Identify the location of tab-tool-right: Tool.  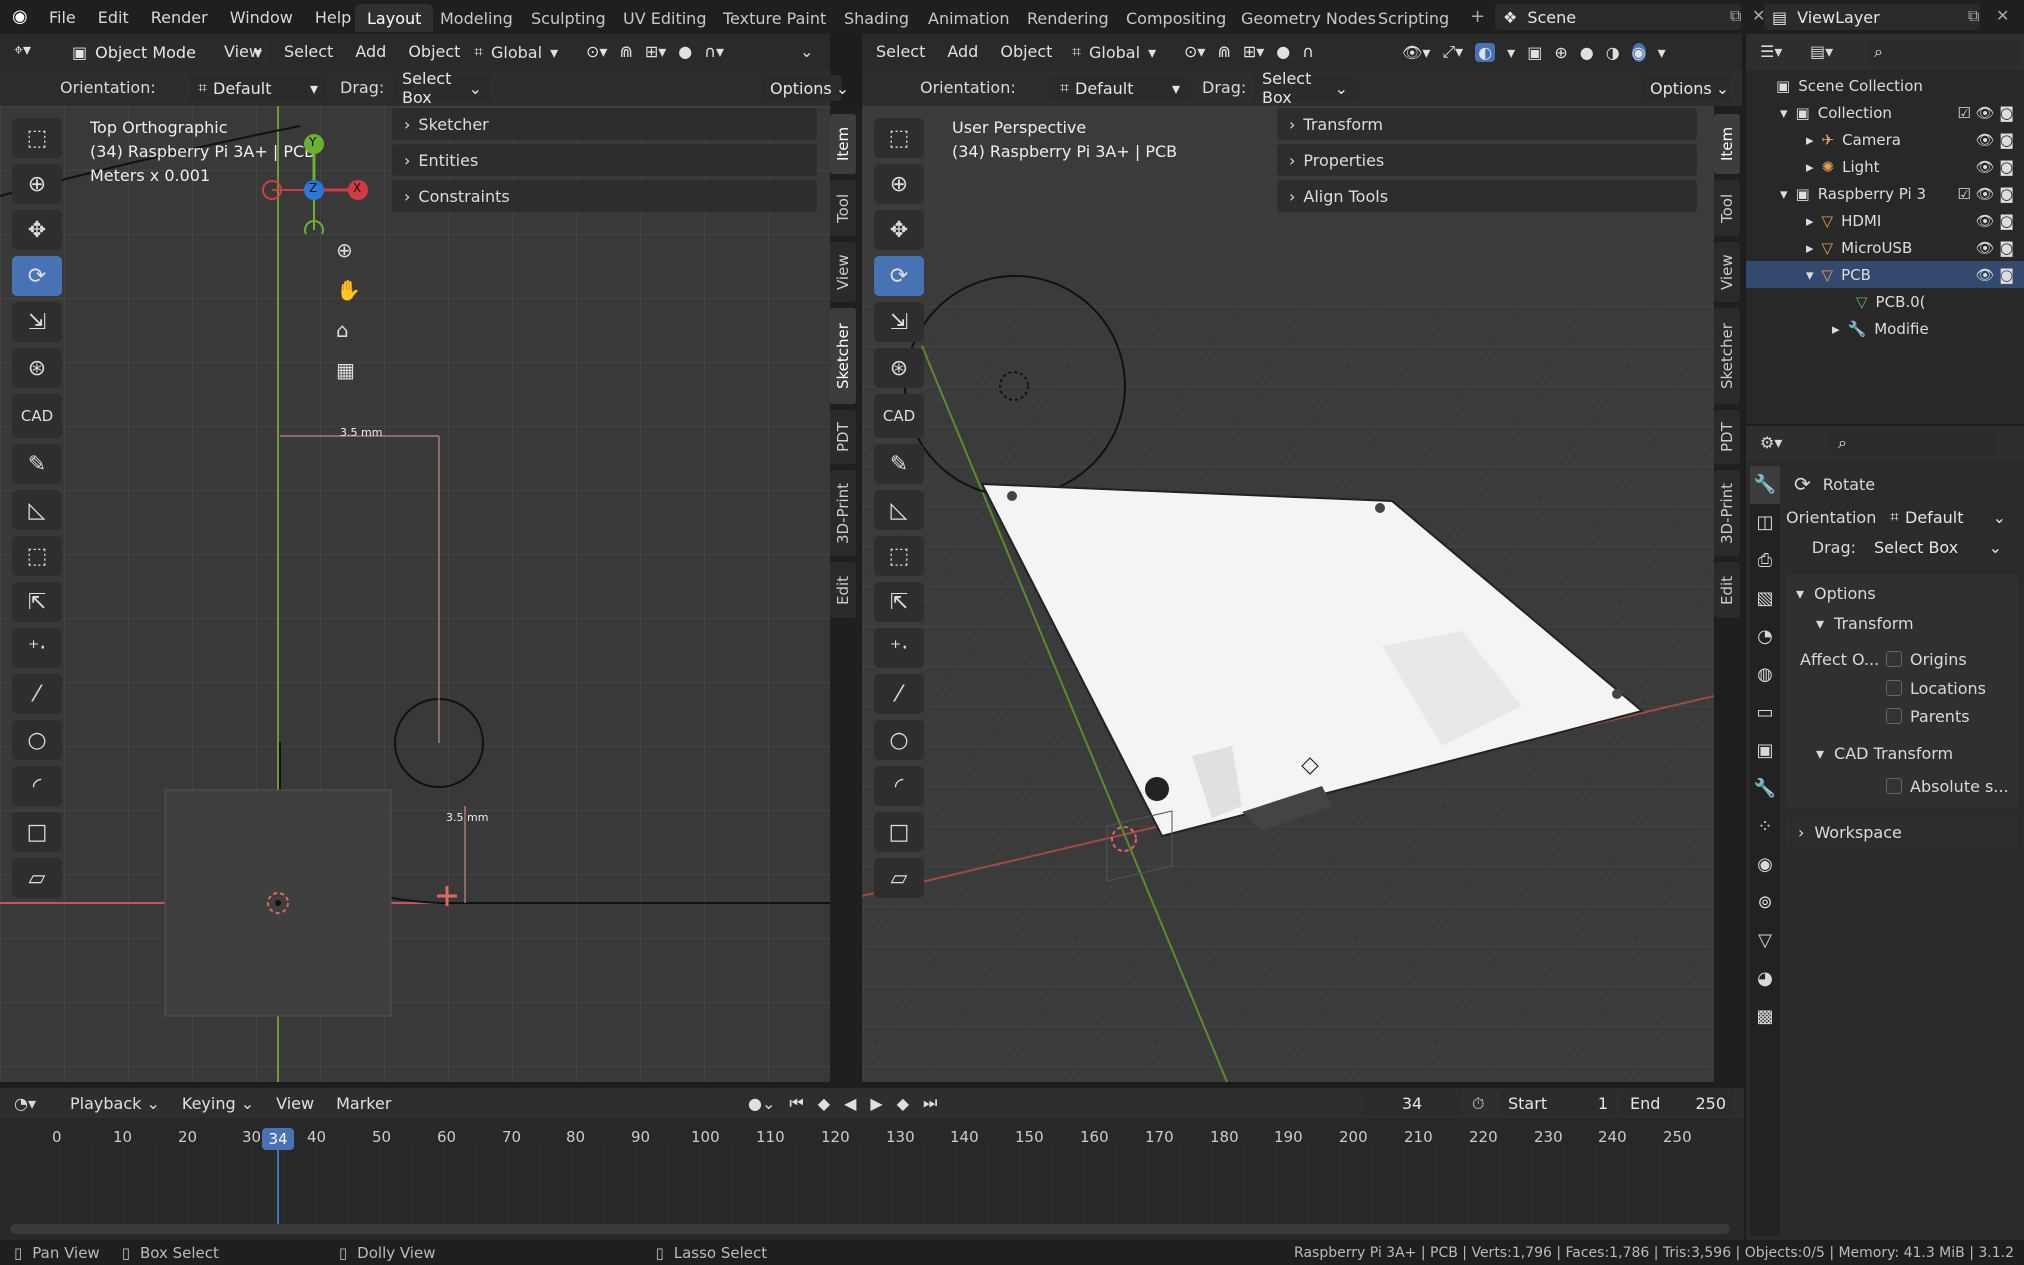
(1727, 208).